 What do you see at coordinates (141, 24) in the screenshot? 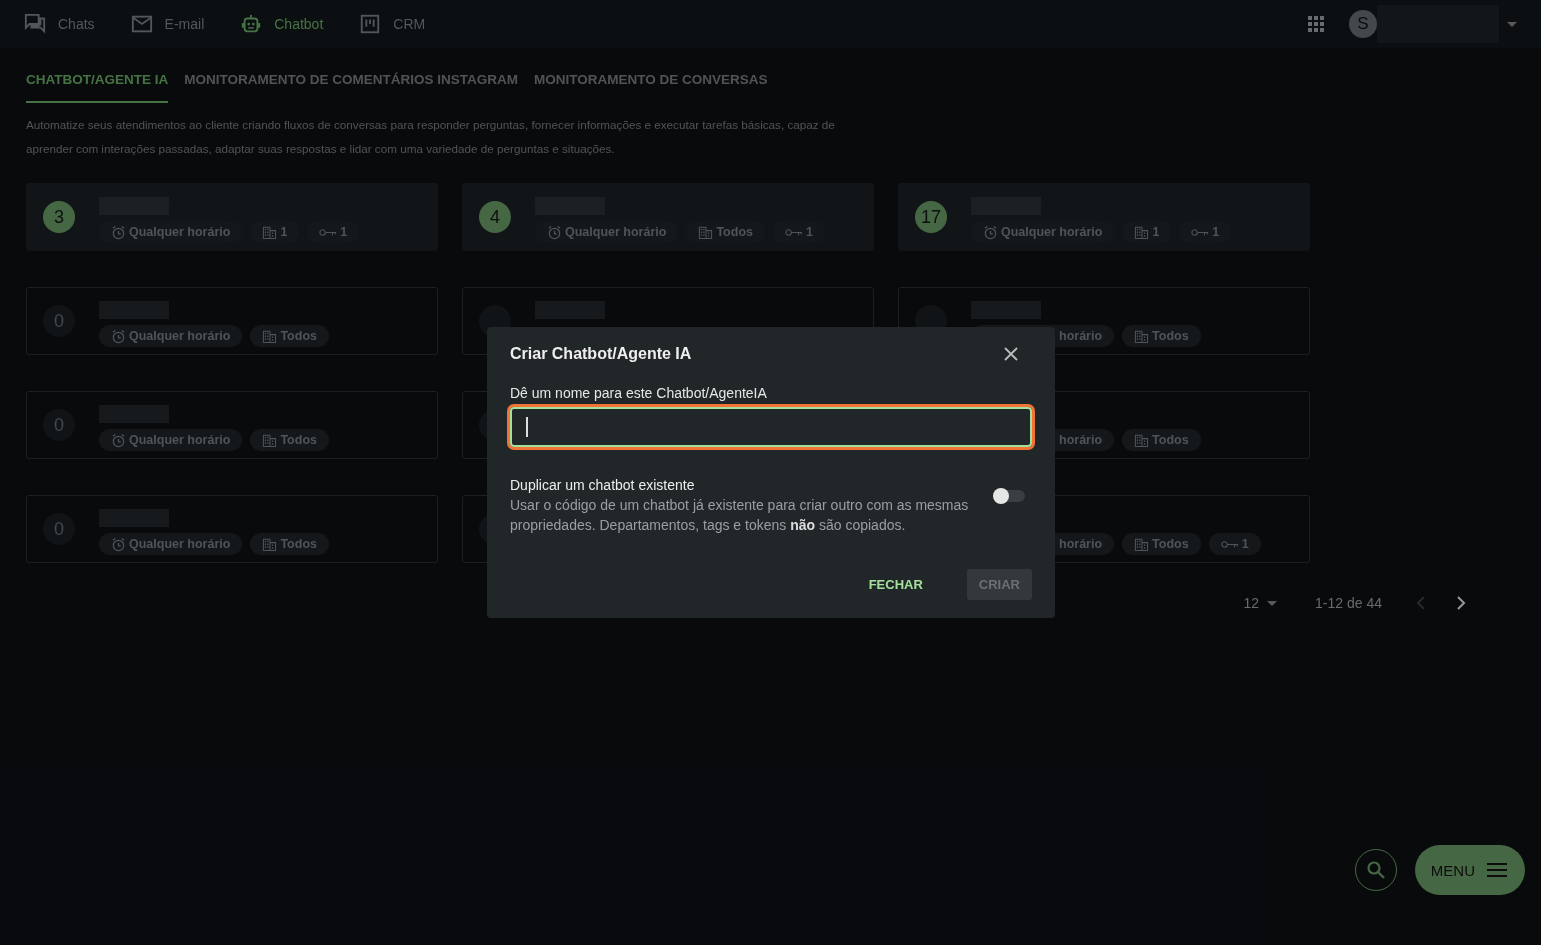
I see `mail-icon` at bounding box center [141, 24].